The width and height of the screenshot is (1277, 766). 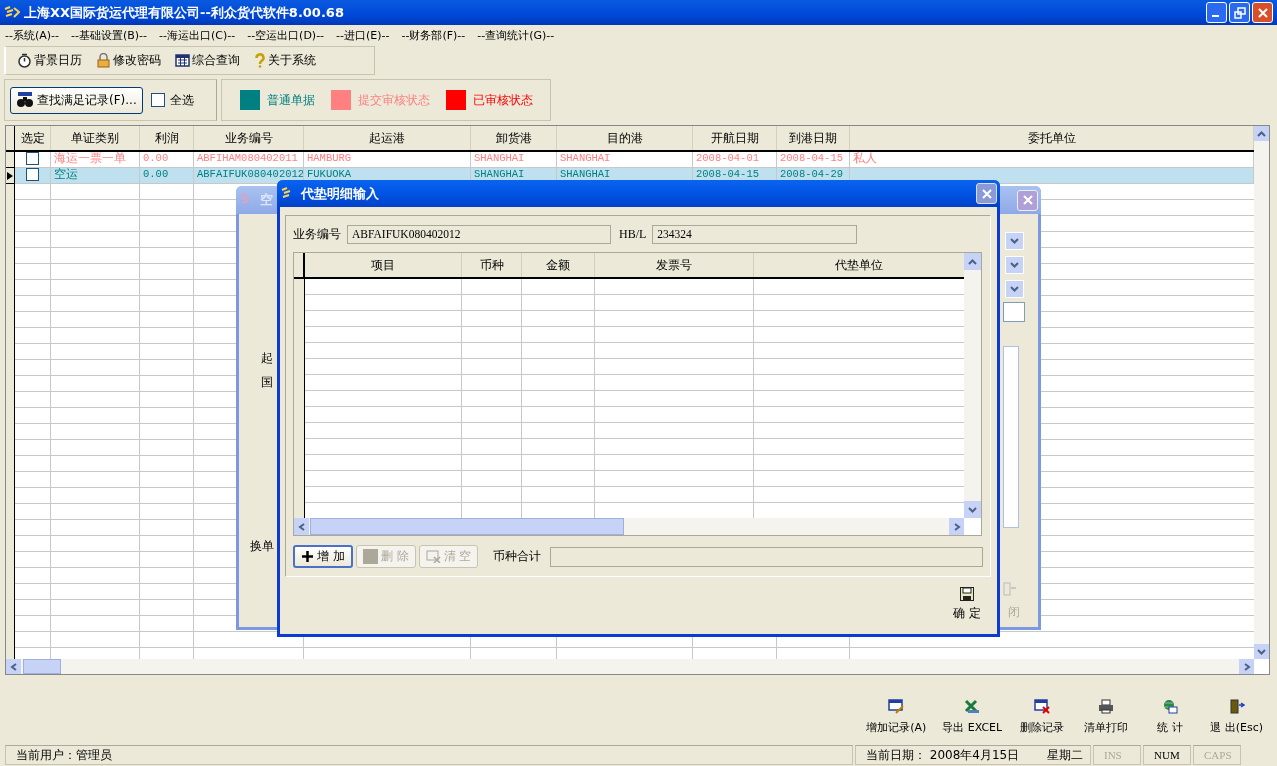 I want to click on column-header: 业务编号, so click(x=249, y=138).